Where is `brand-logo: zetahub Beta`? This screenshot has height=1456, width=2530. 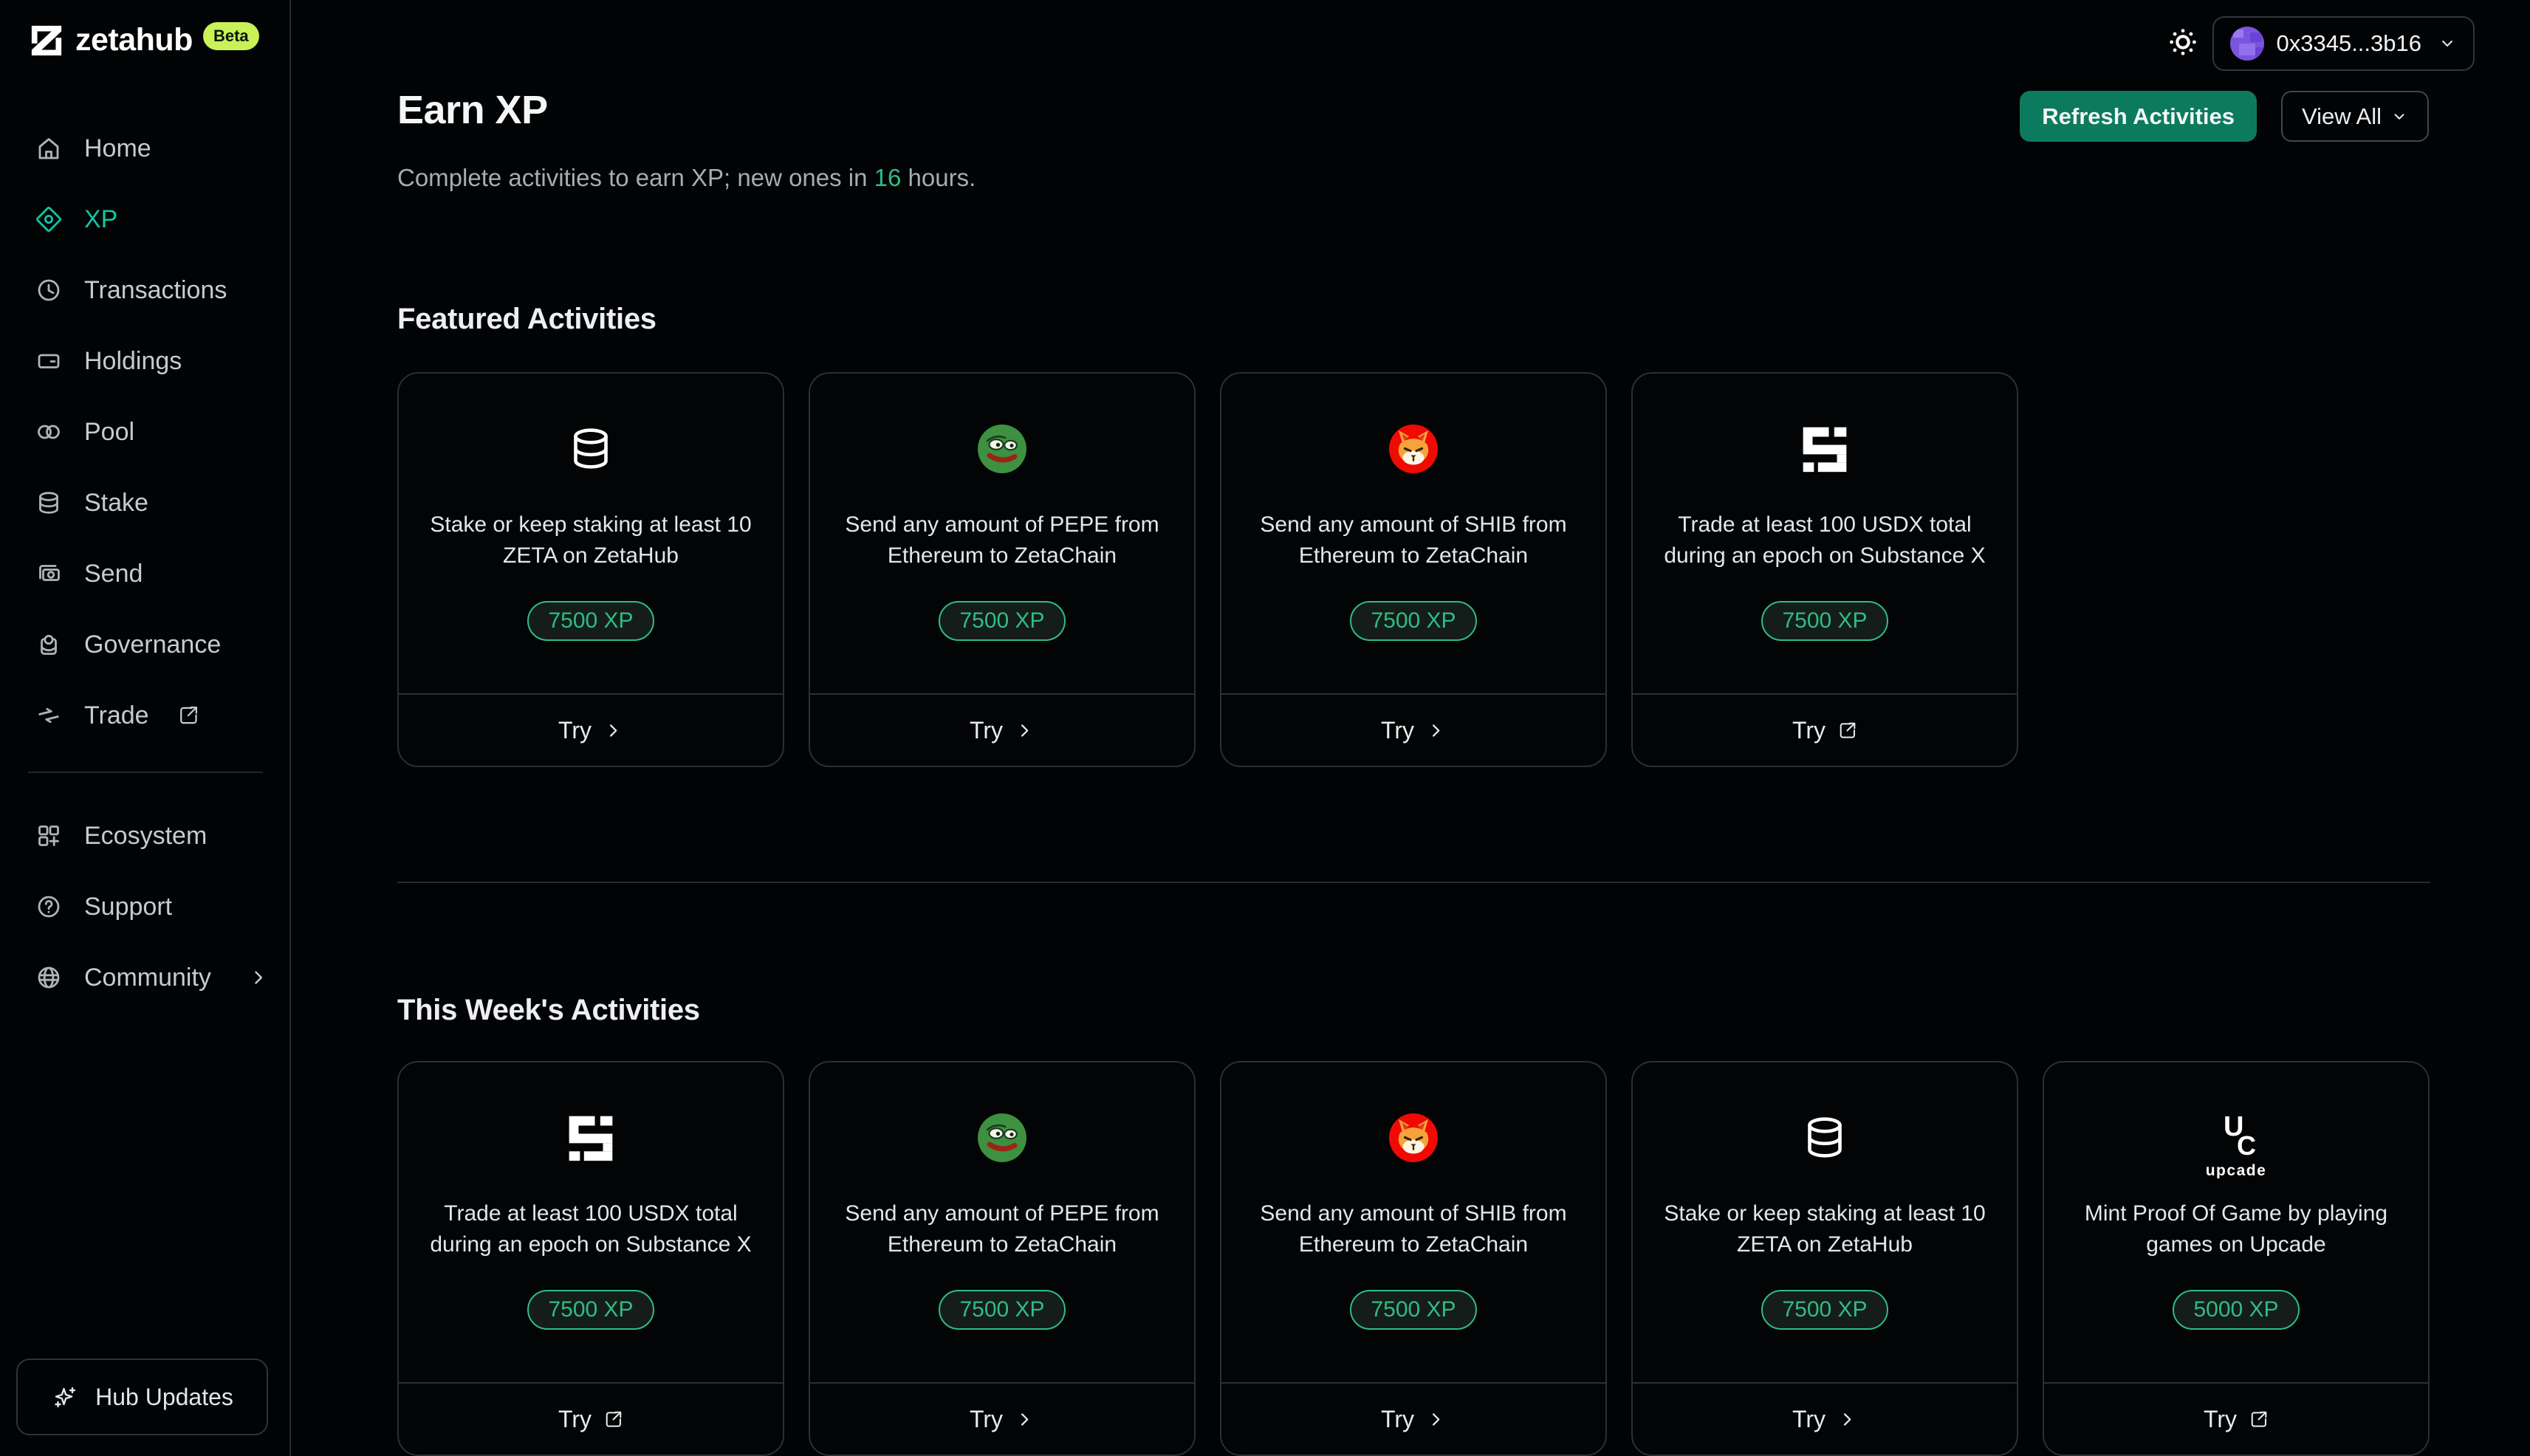
brand-logo: zetahub Beta is located at coordinates (144, 29).